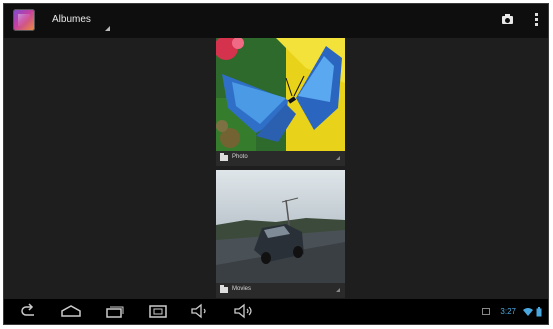 The width and height of the screenshot is (553, 329). I want to click on status-area: 3:27, so click(512, 312).